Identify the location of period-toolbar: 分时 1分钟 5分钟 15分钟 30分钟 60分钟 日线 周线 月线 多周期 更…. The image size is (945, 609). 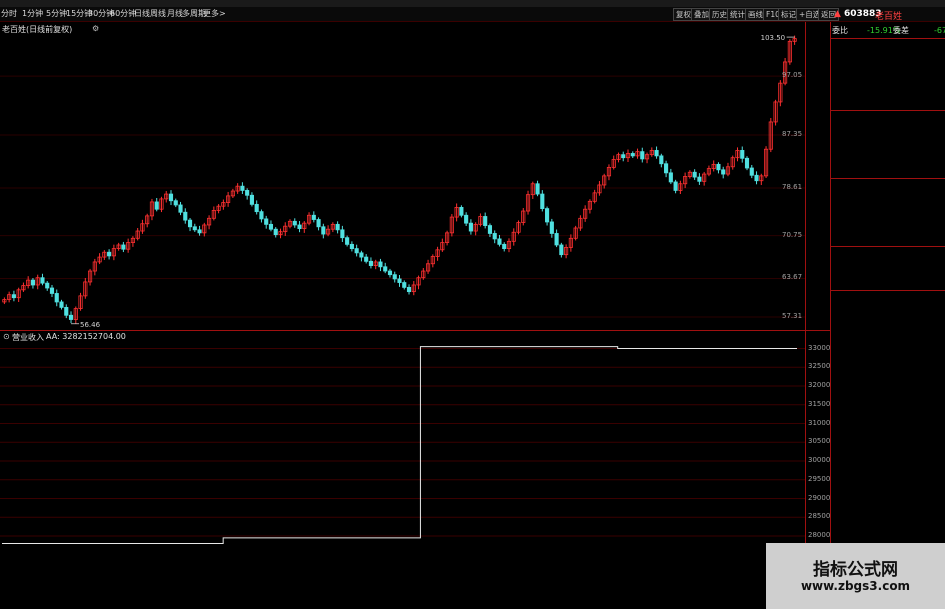
(472, 14).